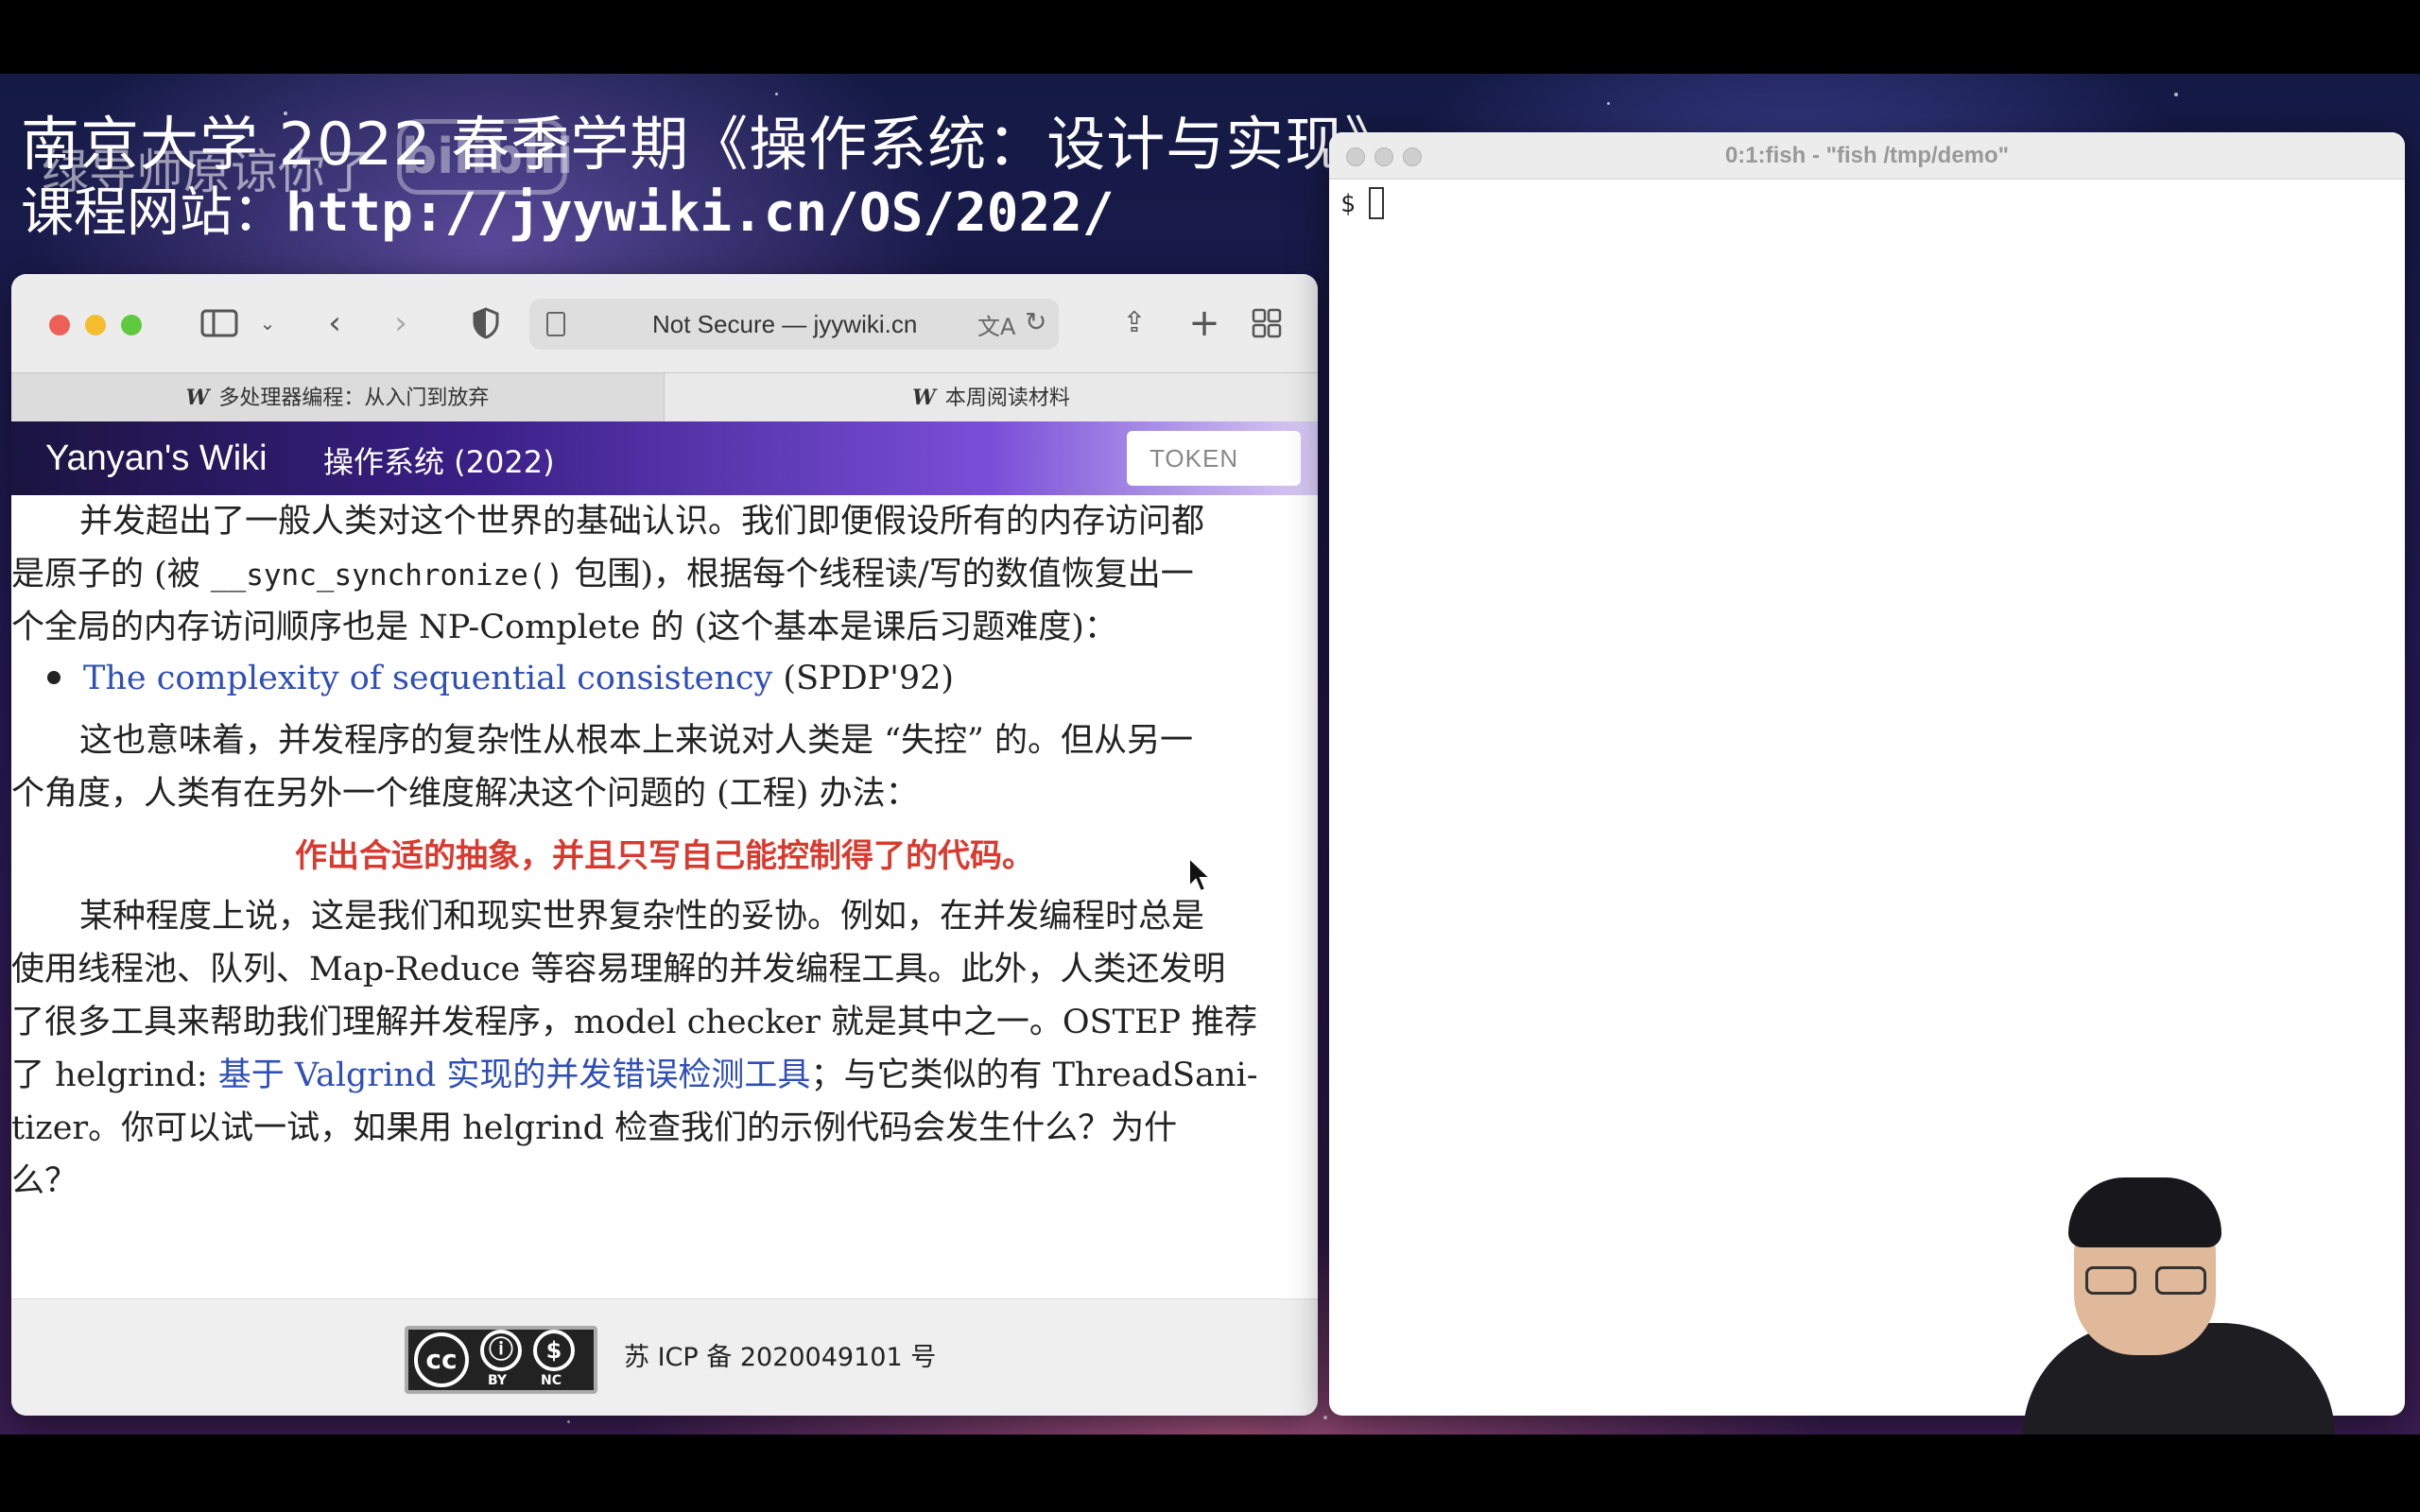 The width and height of the screenshot is (2420, 1512). Describe the element at coordinates (465, 794) in the screenshot. I see `paragraph-line: 个角度，人类有在另外一个维度解决这个问题的 (工程) 办法：` at that location.